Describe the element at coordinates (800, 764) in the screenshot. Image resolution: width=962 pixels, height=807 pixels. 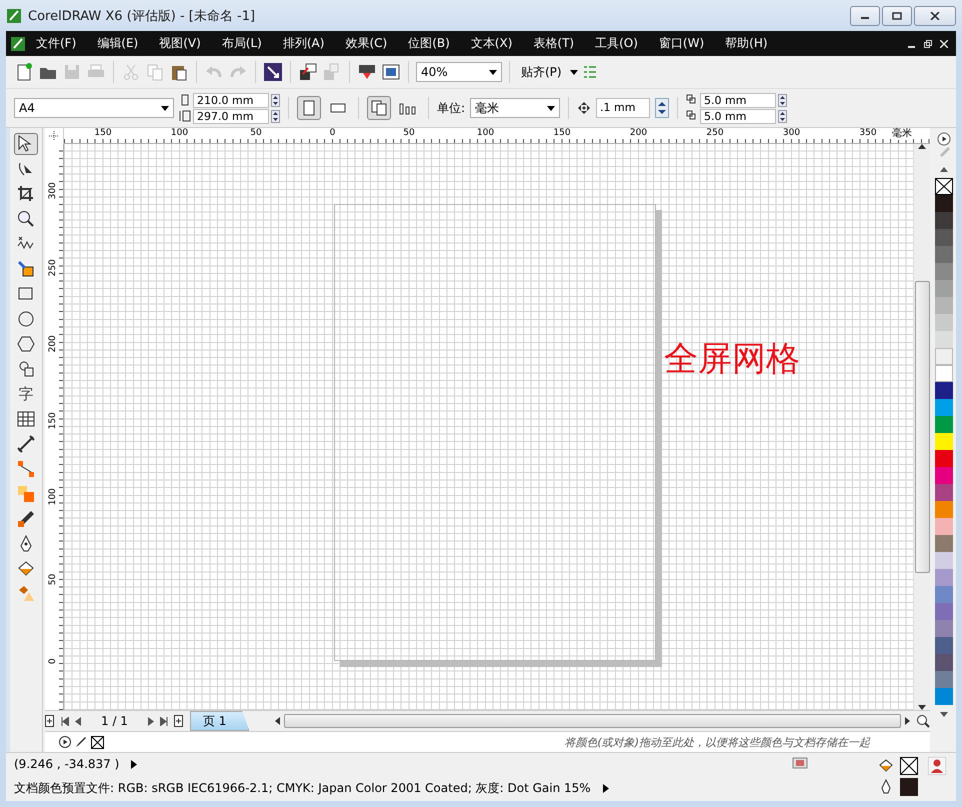
I see `monitor-icon` at that location.